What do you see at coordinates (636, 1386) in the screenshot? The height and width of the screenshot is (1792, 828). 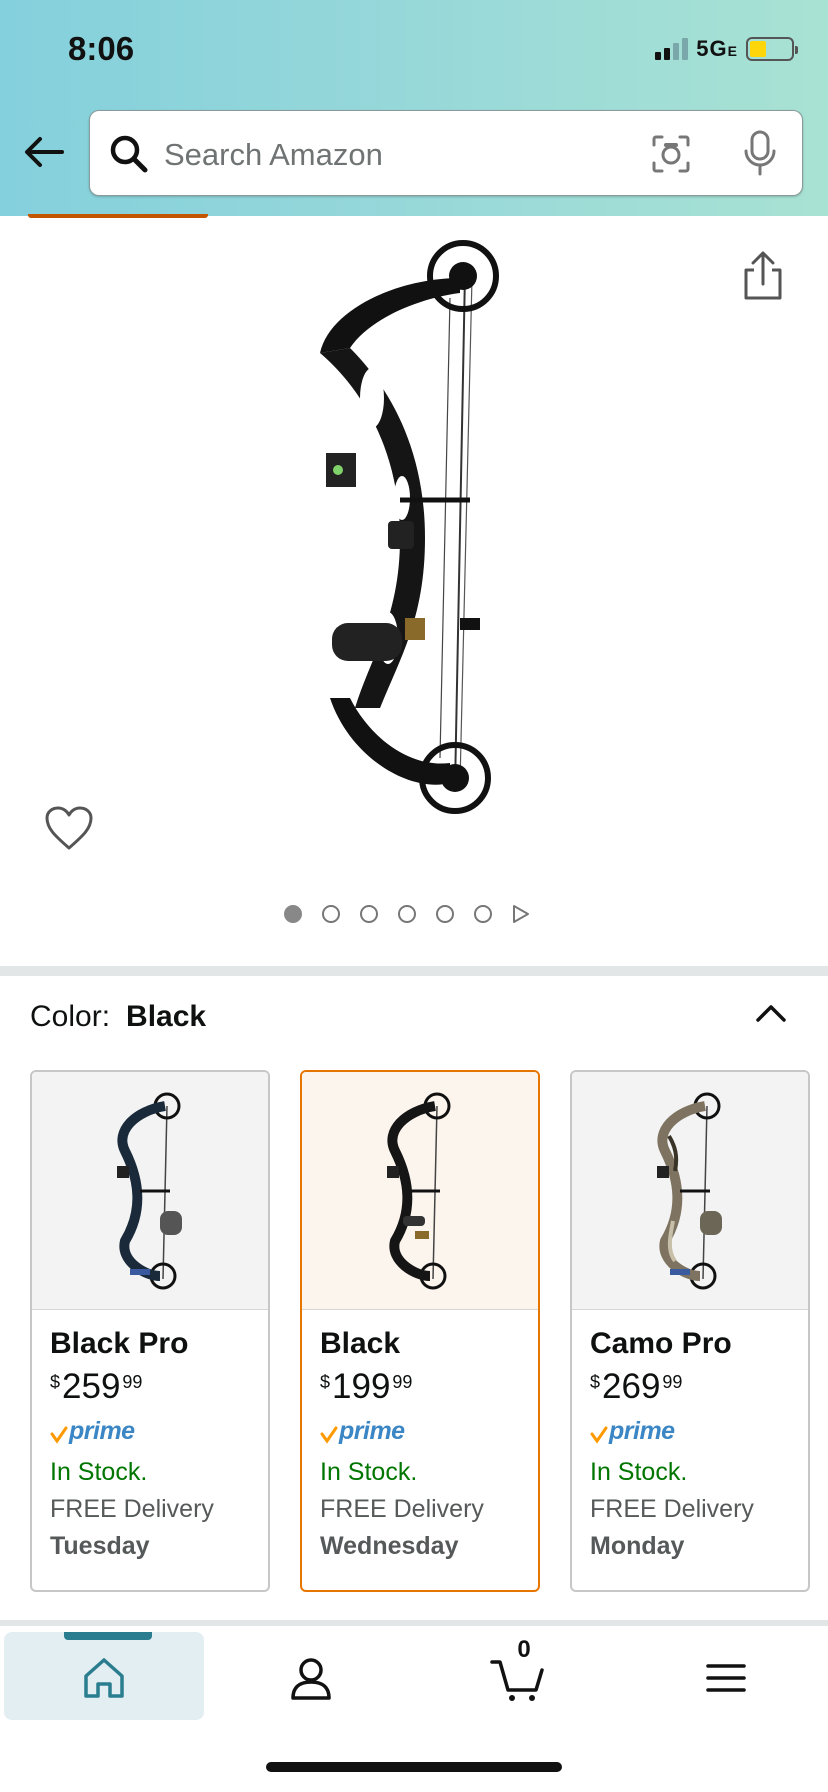 I see `variant-price: $269 99` at bounding box center [636, 1386].